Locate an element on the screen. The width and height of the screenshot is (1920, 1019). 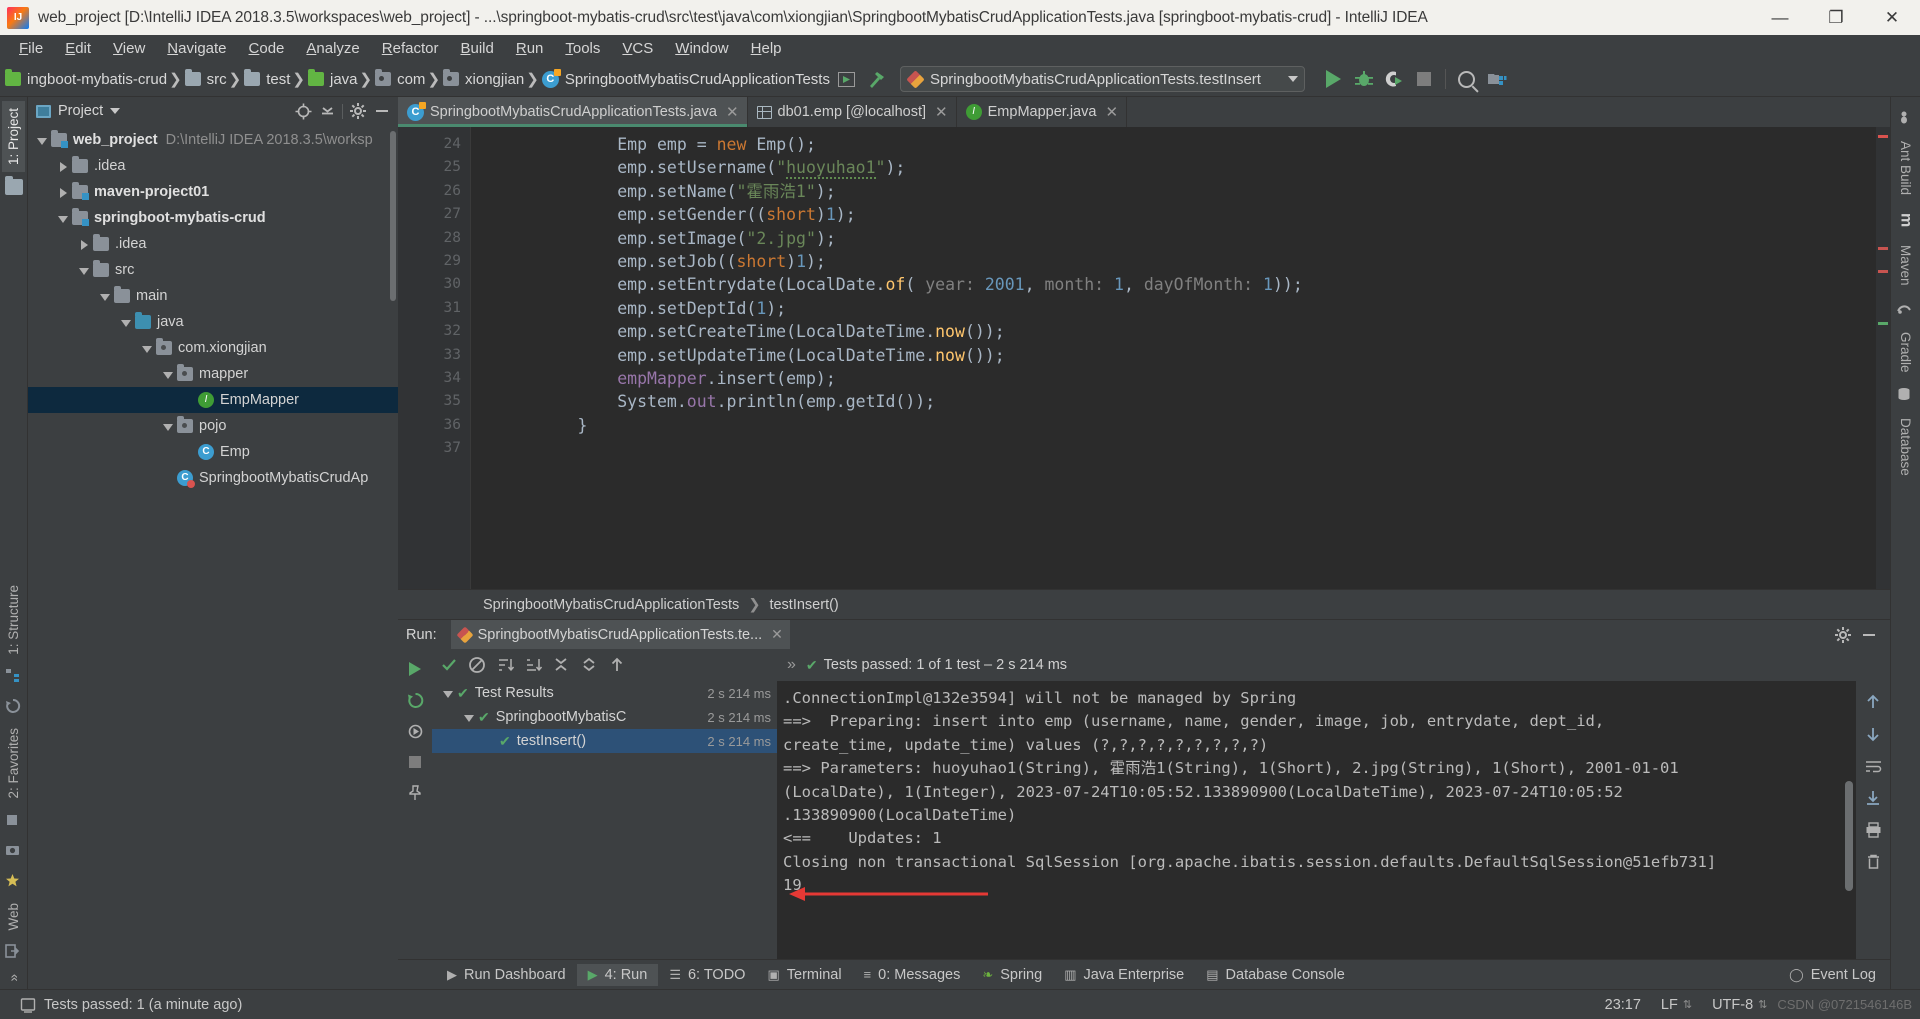
hide-panel-button is located at coordinates (382, 111).